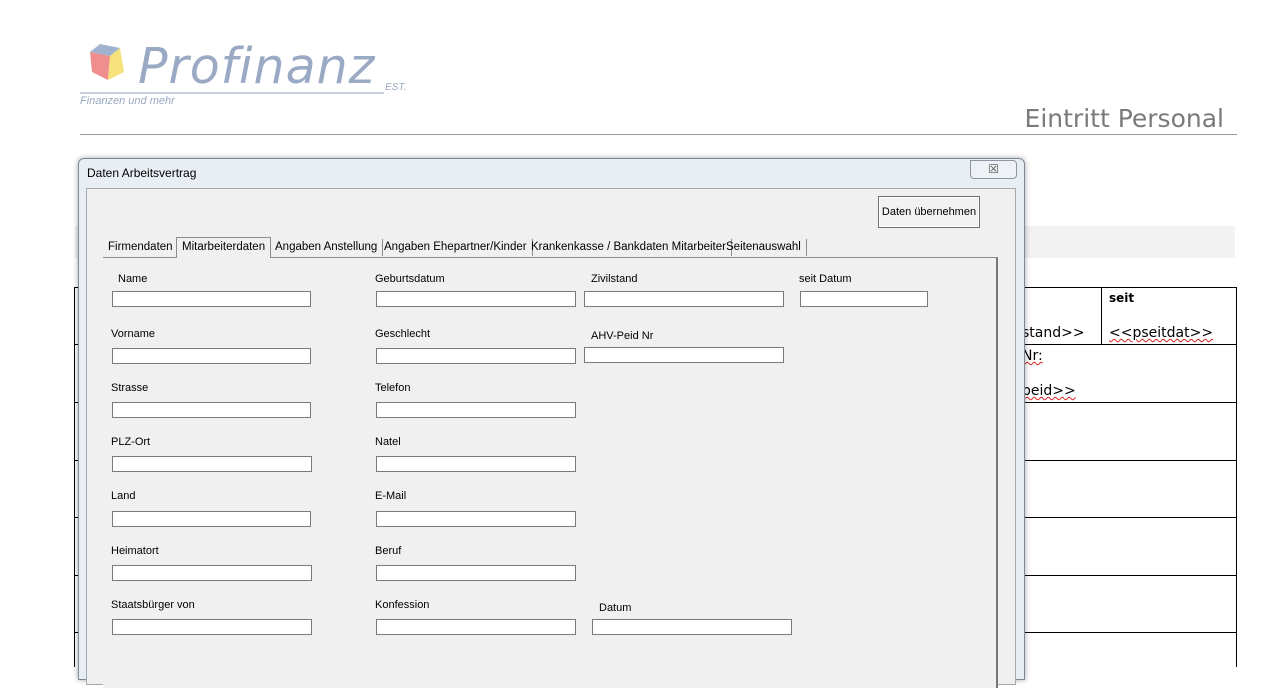 The image size is (1286, 688). Describe the element at coordinates (1049, 391) in the screenshot. I see `peid-merge-field: peid>>` at that location.